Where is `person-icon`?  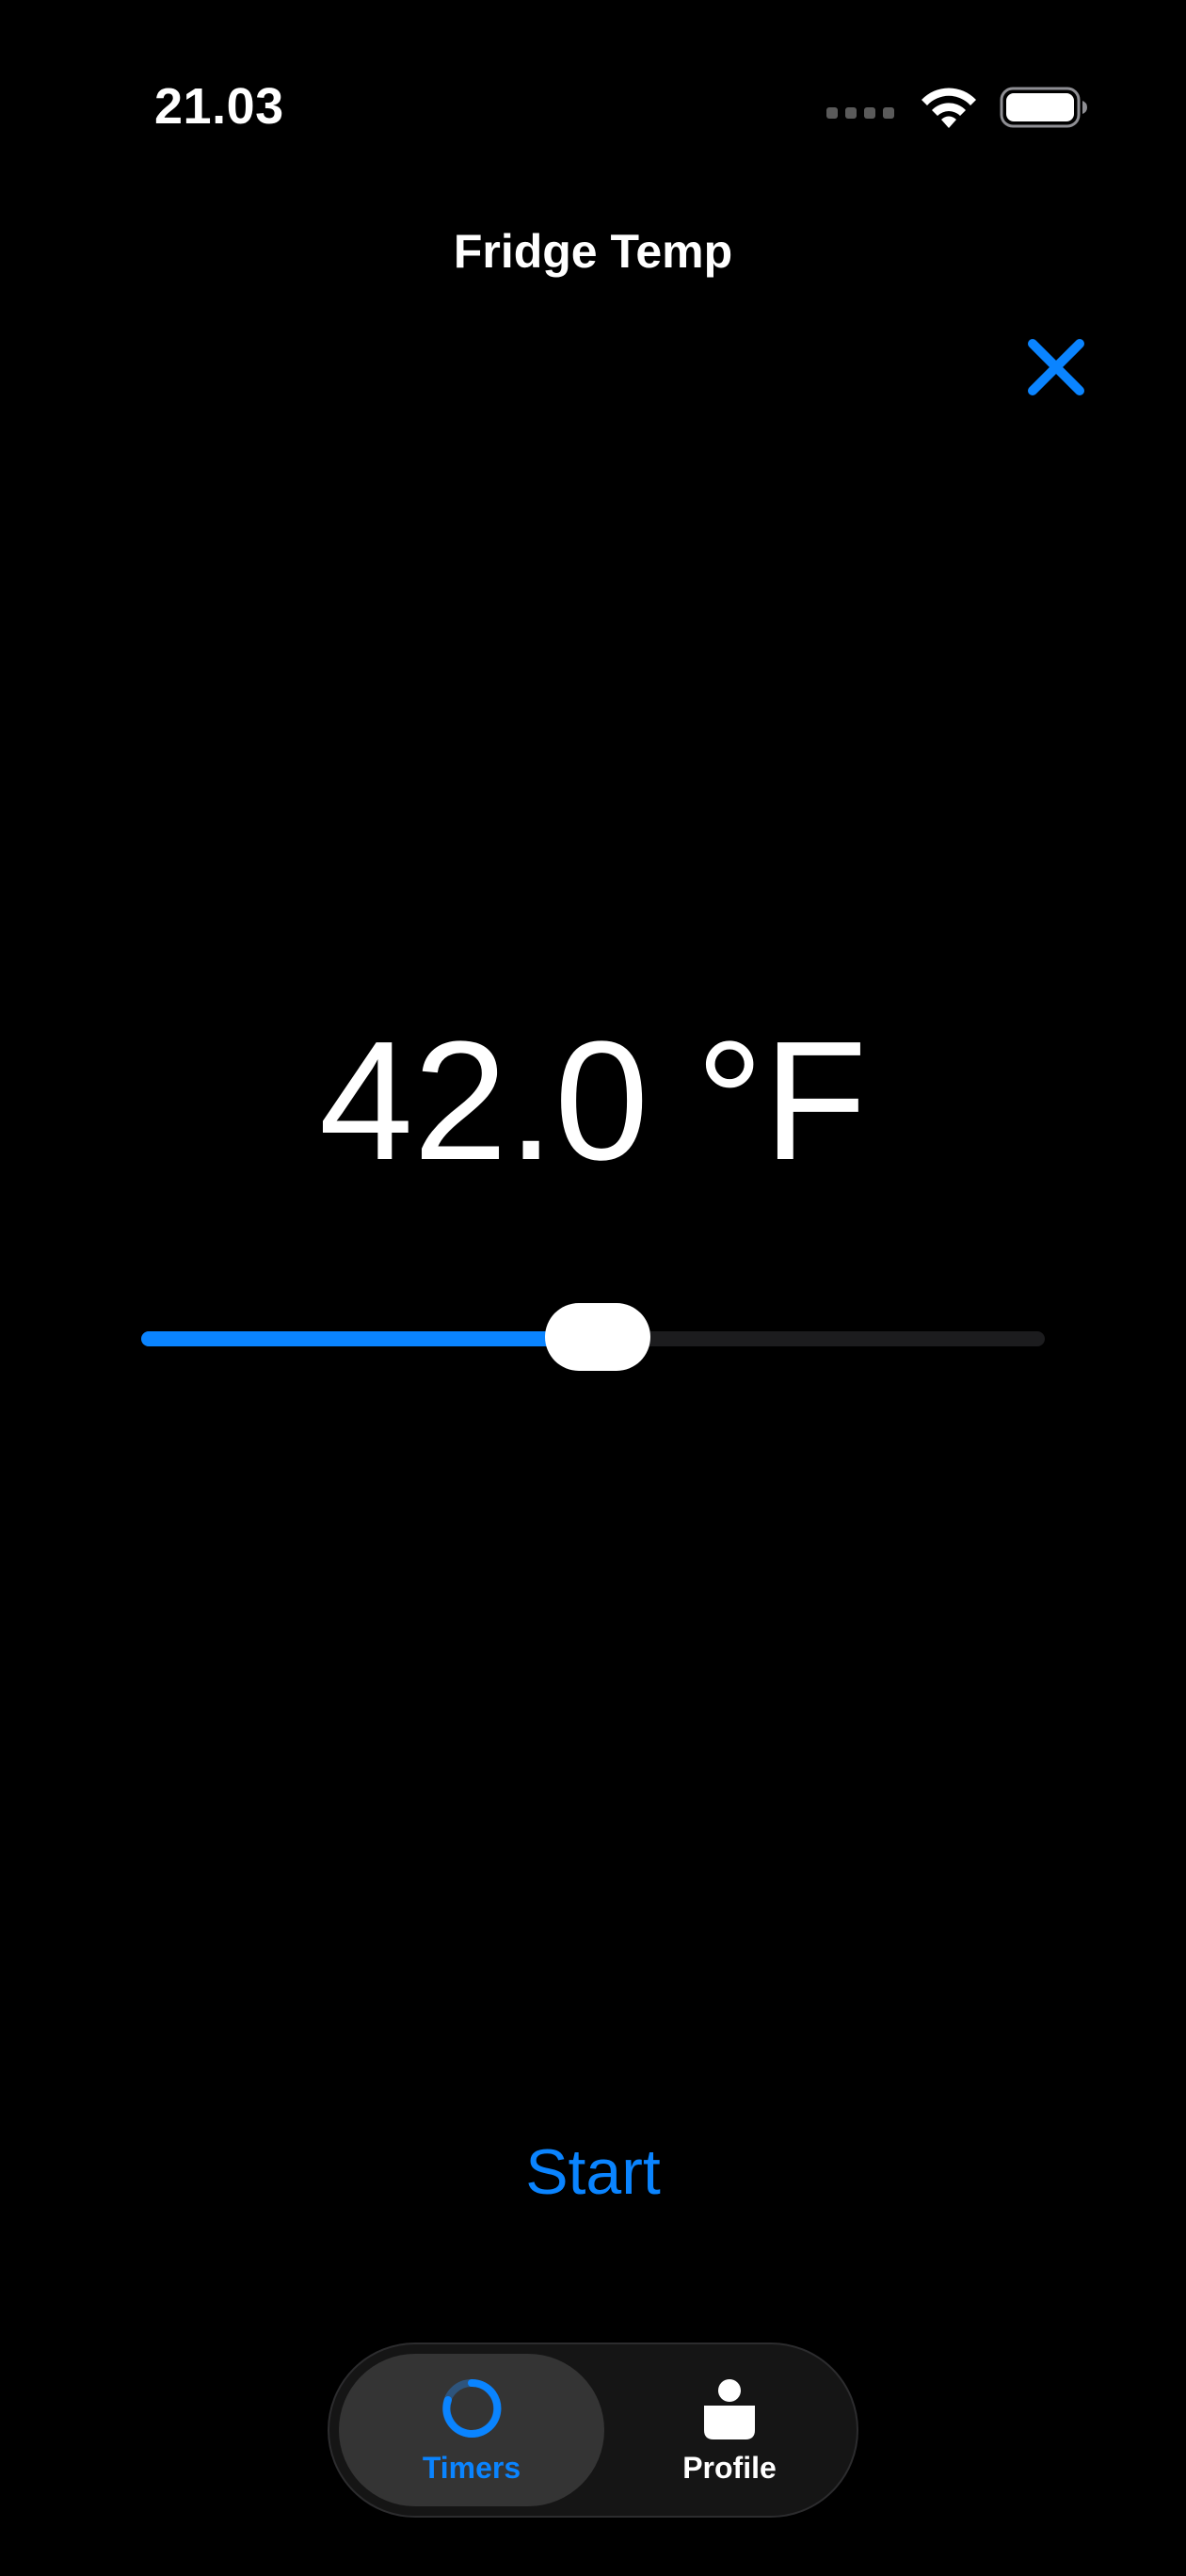
person-icon is located at coordinates (729, 2408).